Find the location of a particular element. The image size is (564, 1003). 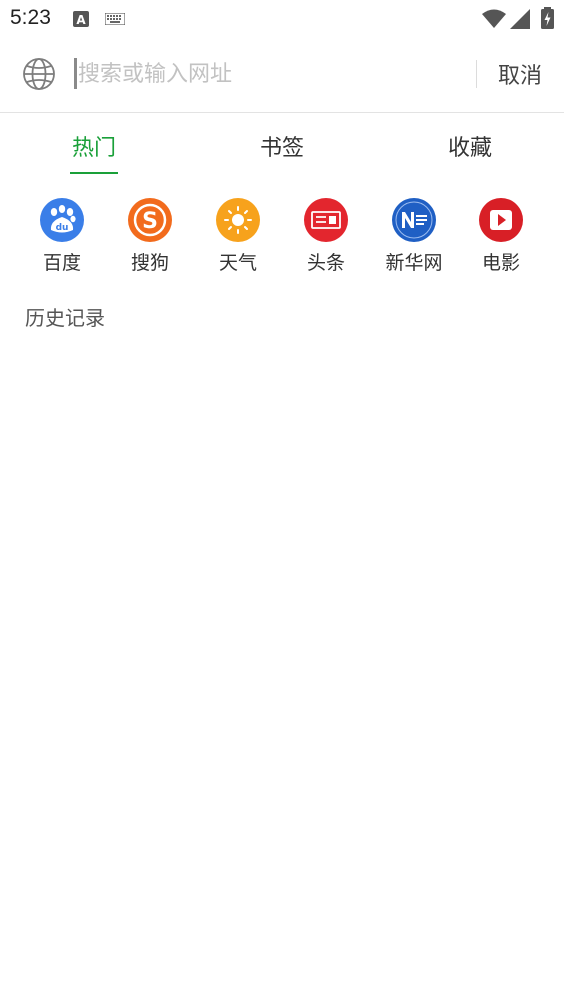

shortcut-xinhua: 新华网 is located at coordinates (414, 235).